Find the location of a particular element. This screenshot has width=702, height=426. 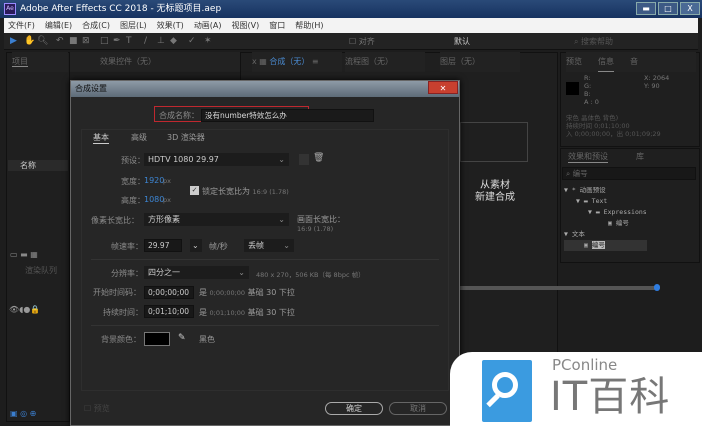

workspace-default: 默认 is located at coordinates (462, 41).